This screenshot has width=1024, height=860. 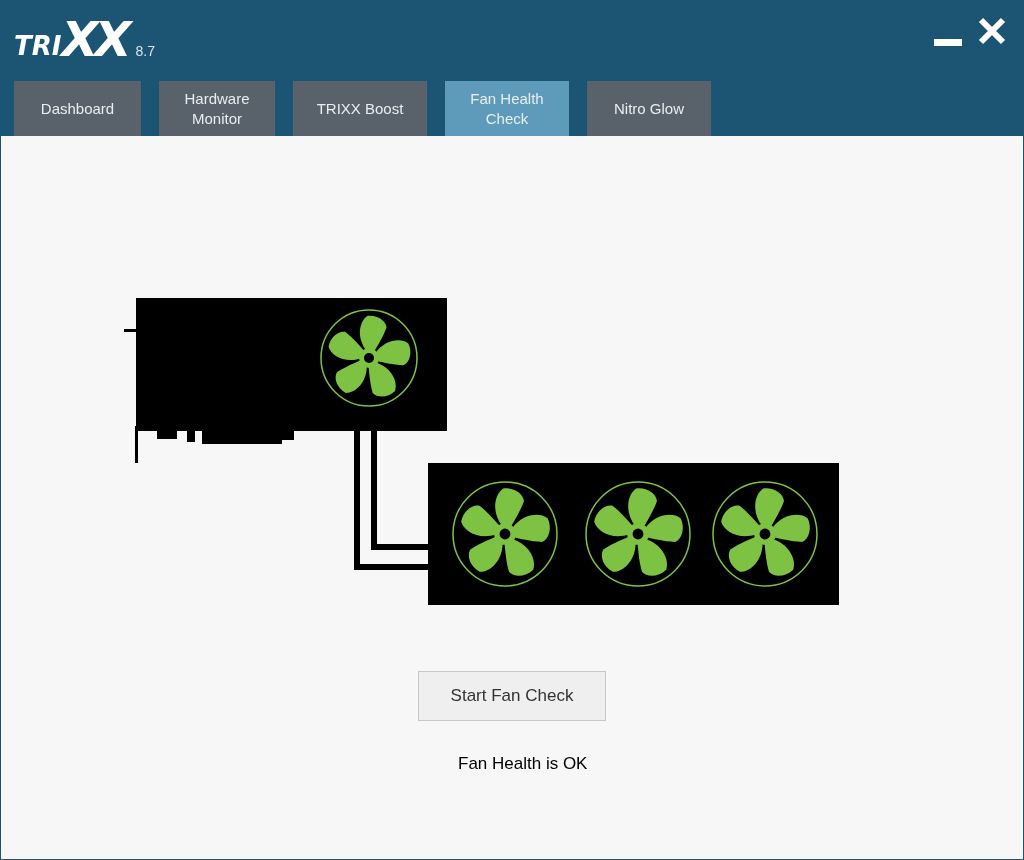 What do you see at coordinates (512, 696) in the screenshot?
I see `start-fan-check-button: Start Fan Check` at bounding box center [512, 696].